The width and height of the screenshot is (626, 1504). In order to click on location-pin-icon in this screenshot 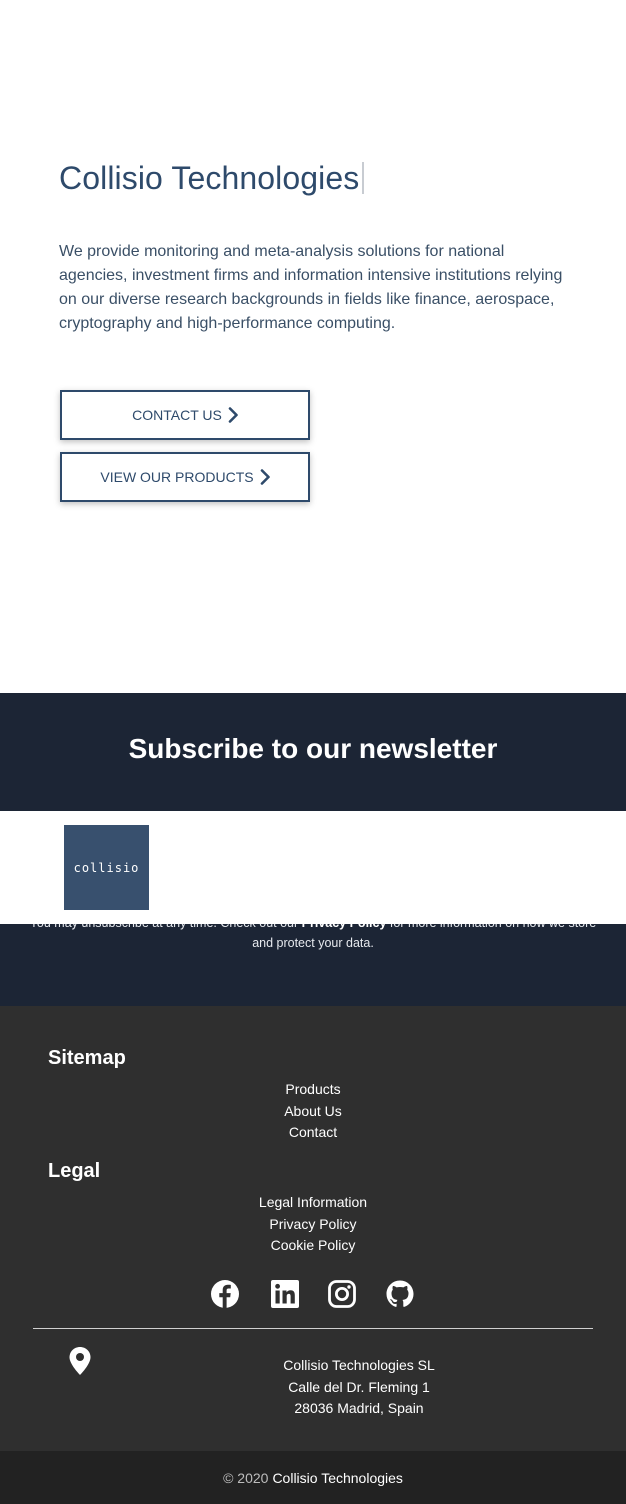, I will do `click(80, 1361)`.